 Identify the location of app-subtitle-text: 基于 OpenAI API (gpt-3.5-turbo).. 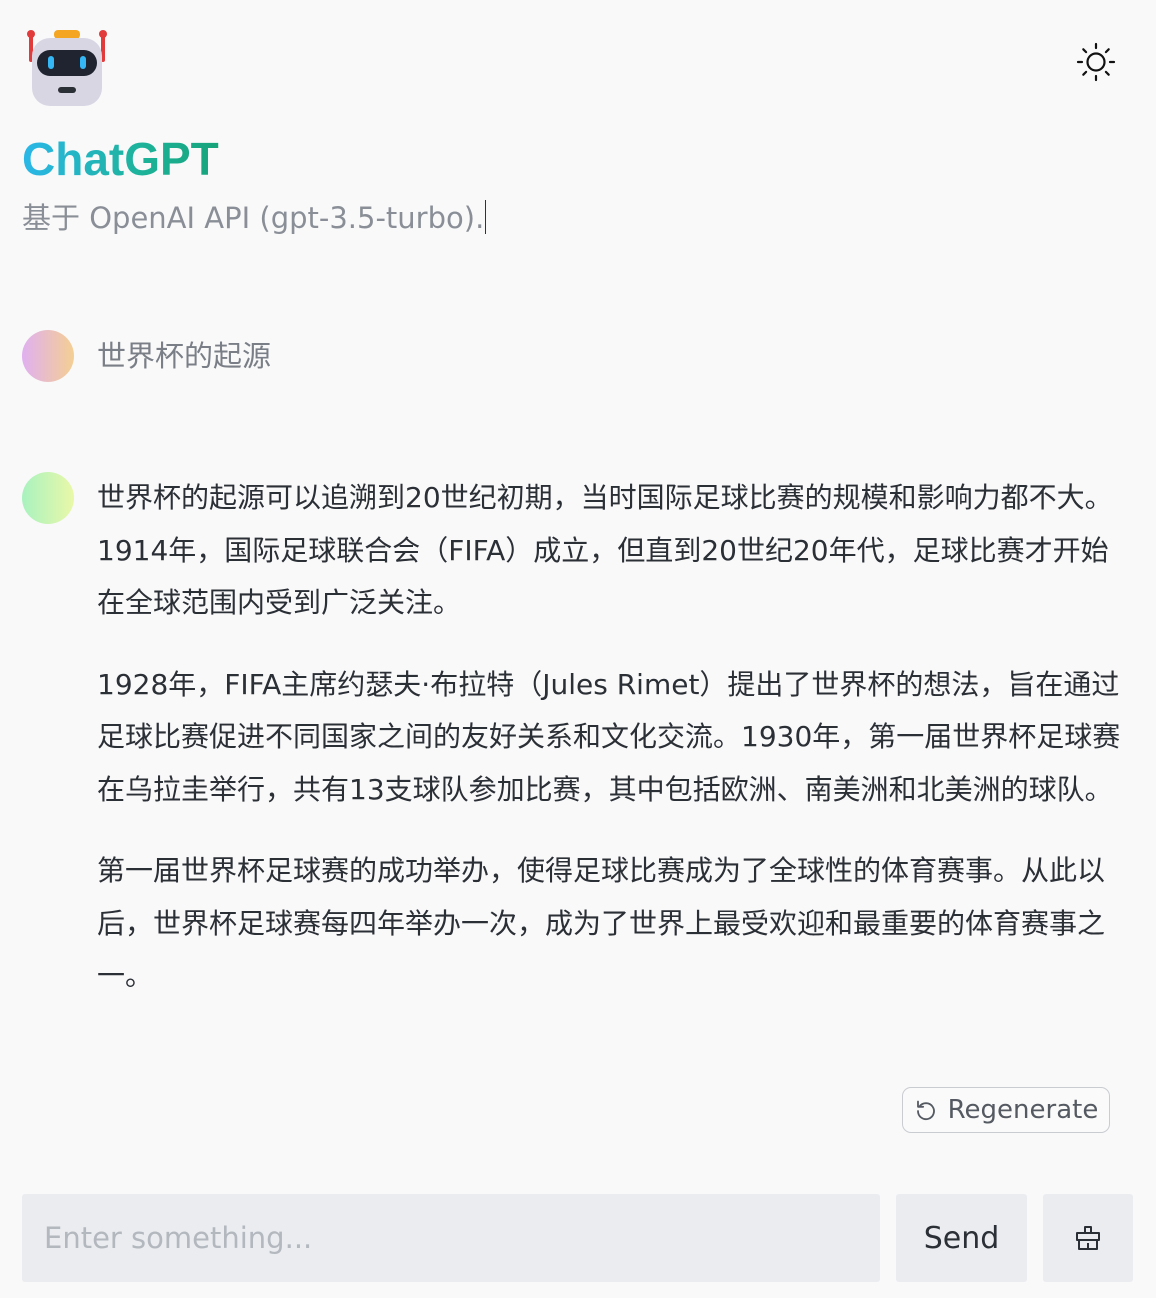
(253, 218).